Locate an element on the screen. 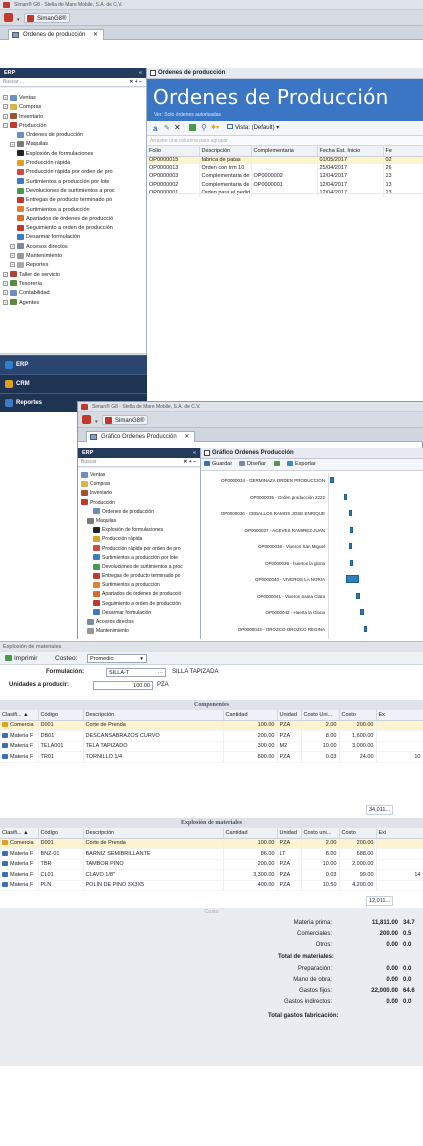 The height and width of the screenshot is (1146, 423). unidades-field: 100.00 is located at coordinates (123, 685).